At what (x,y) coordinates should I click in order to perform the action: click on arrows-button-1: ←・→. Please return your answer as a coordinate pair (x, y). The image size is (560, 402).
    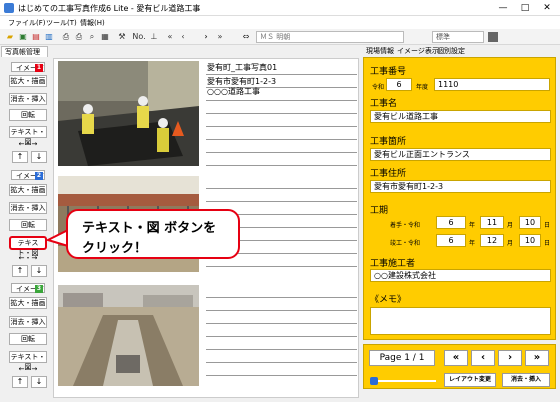
    Looking at the image, I should click on (28, 144).